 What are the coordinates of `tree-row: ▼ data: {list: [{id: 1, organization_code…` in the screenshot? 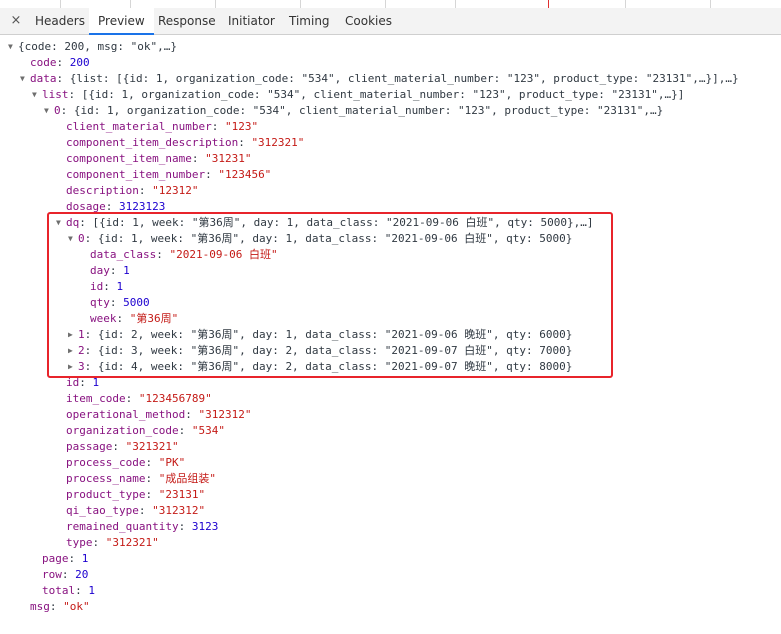 It's located at (379, 79).